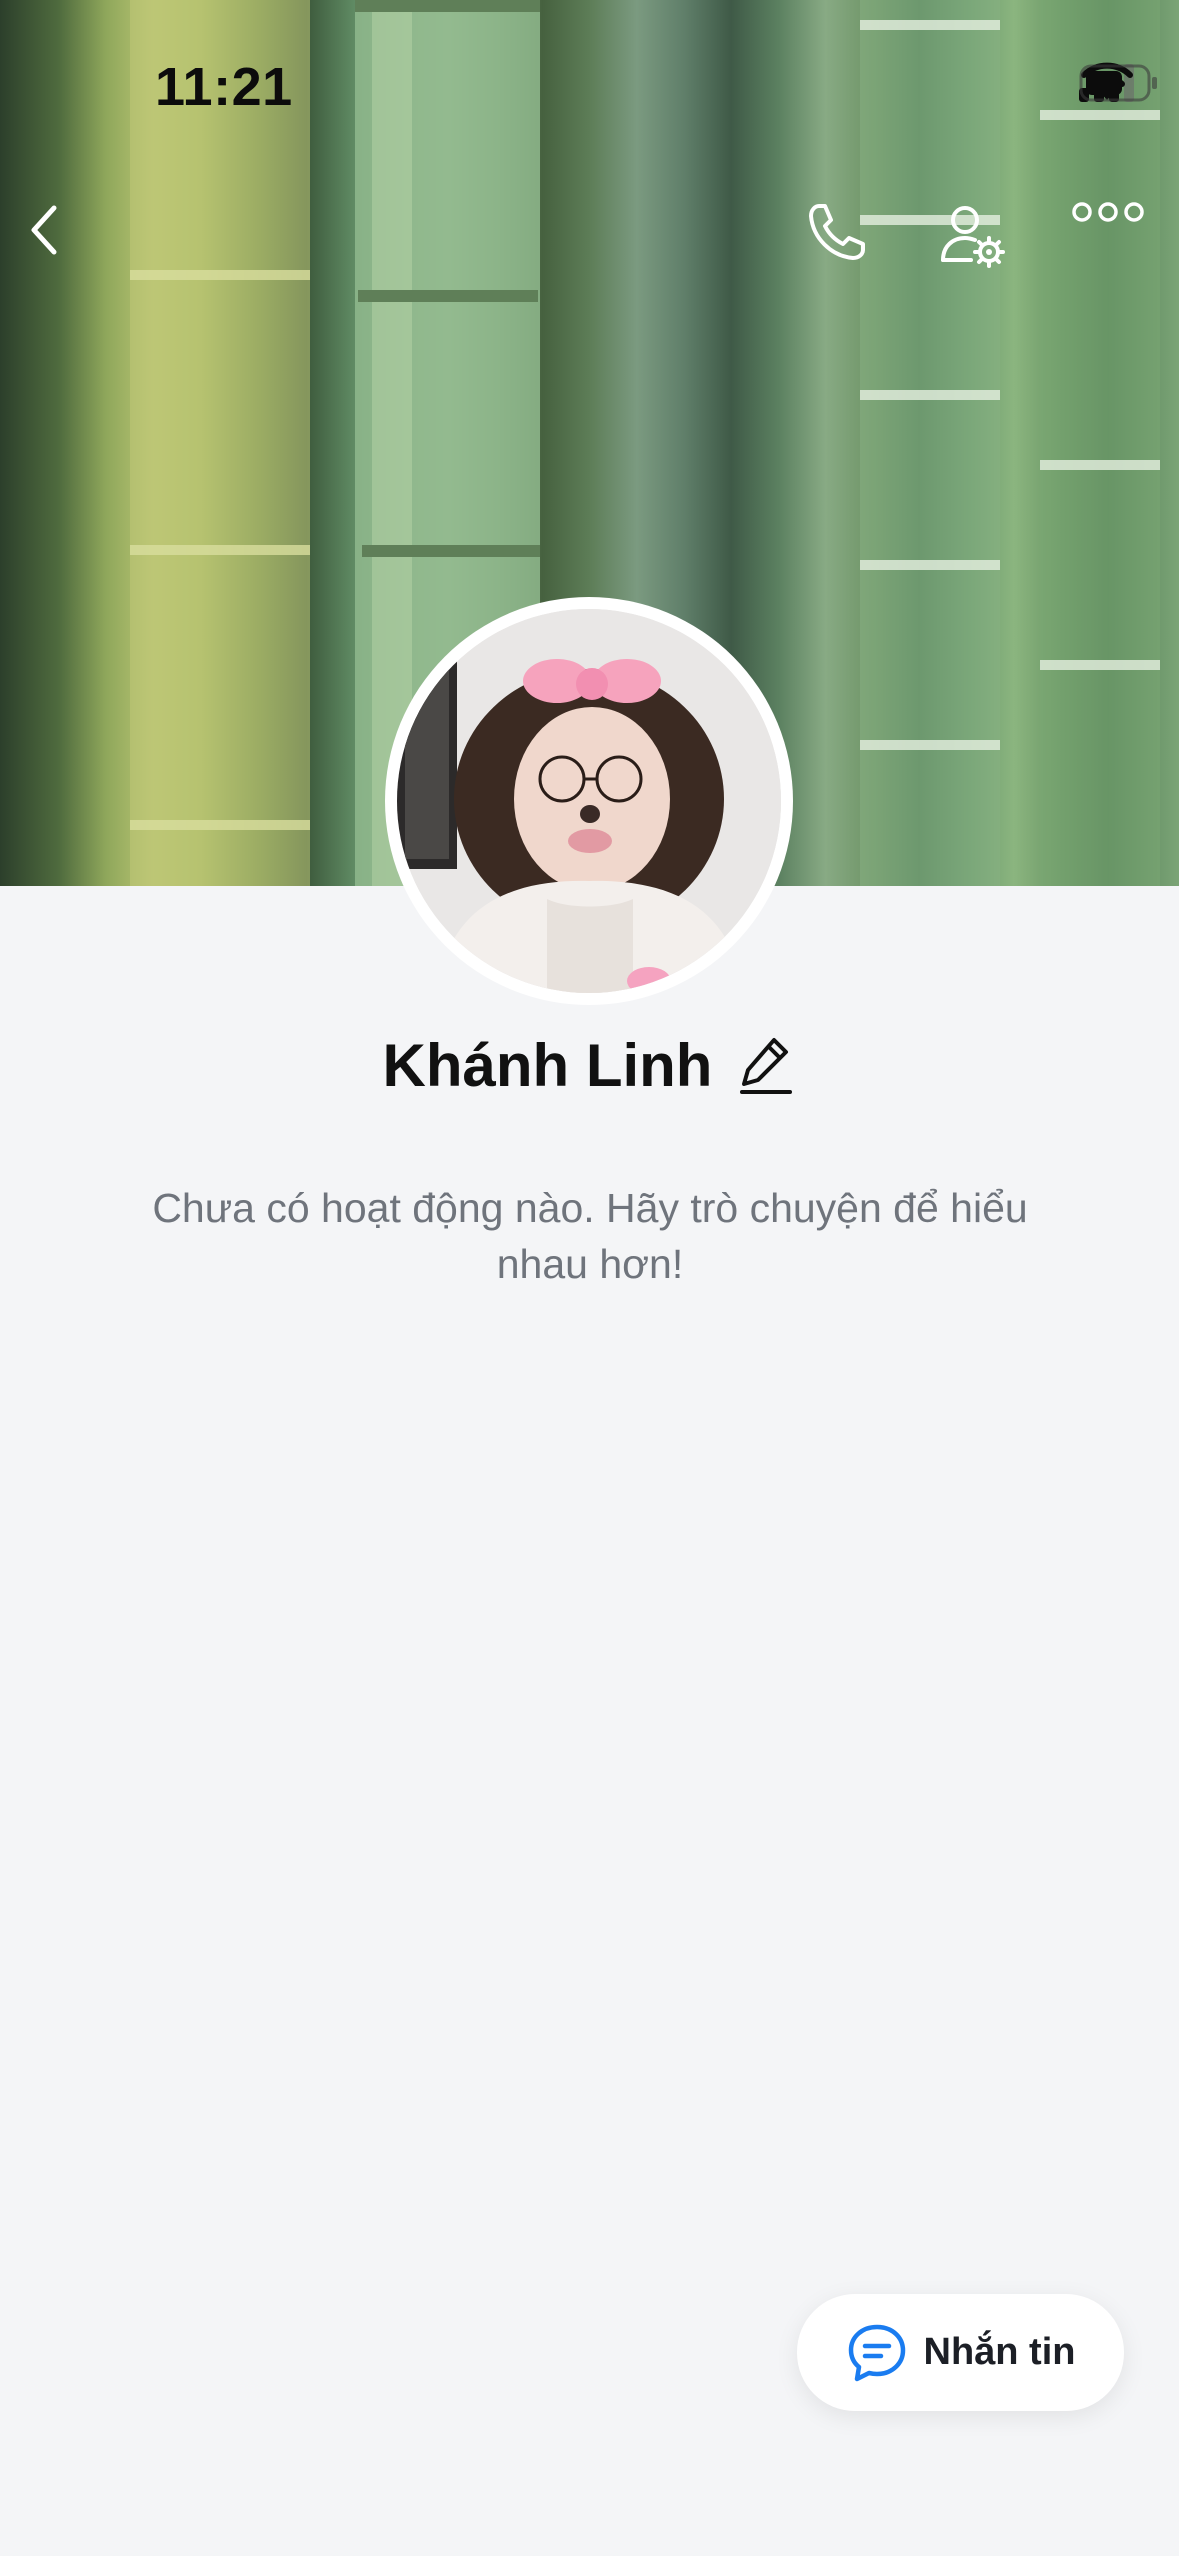 The width and height of the screenshot is (1179, 2556). I want to click on profile-name-row: Khánh Linh, so click(589, 1065).